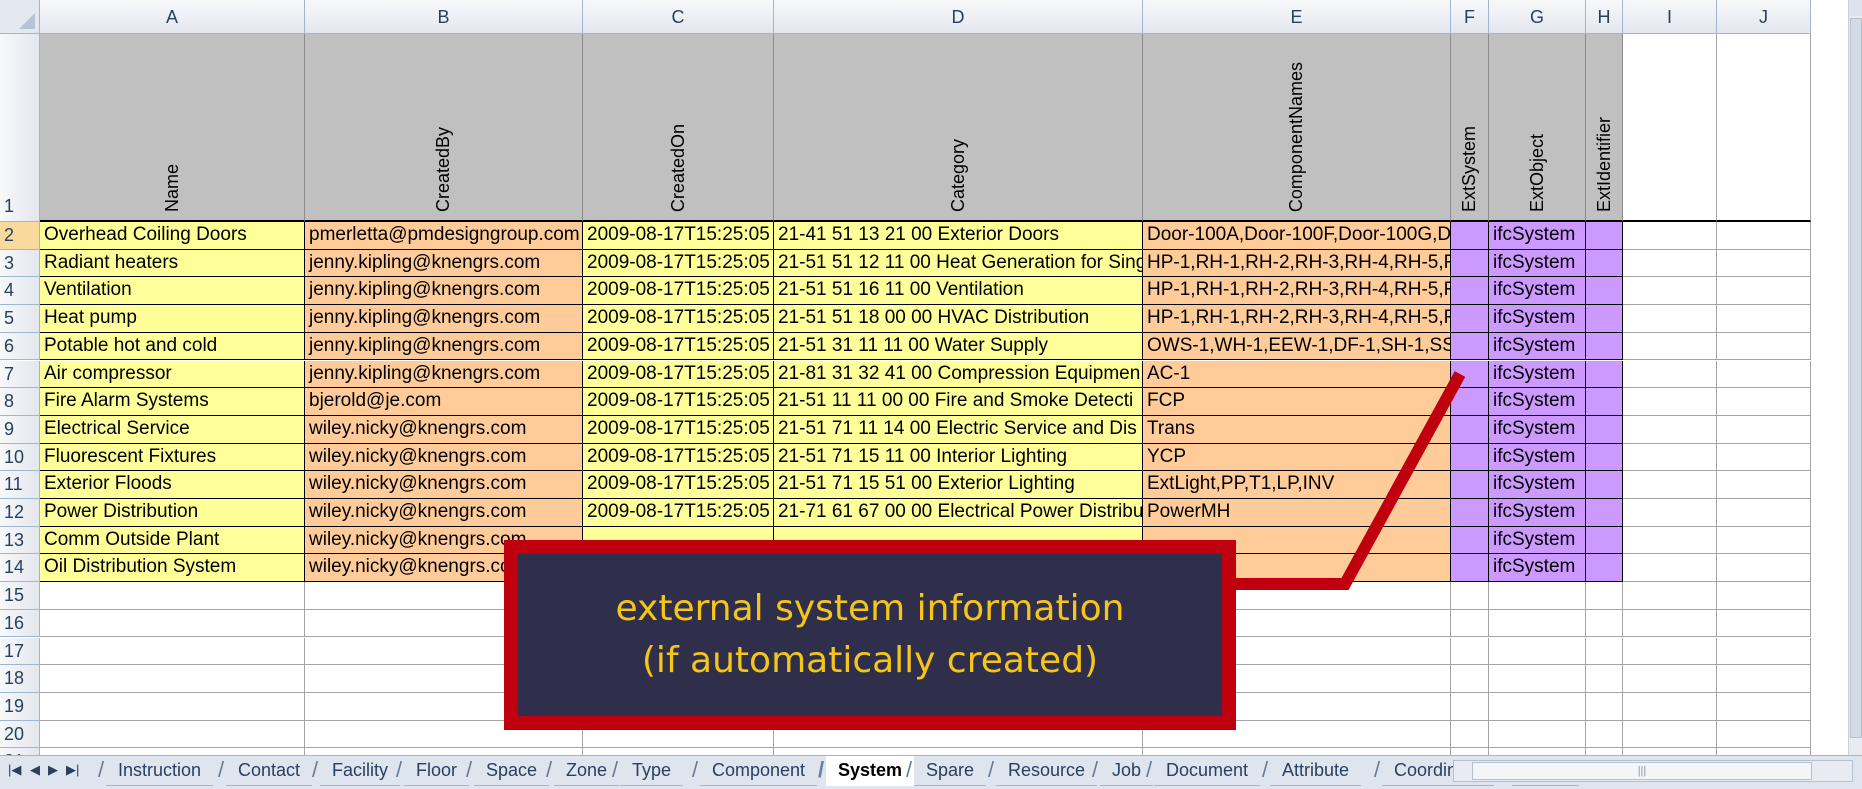 This screenshot has width=1862, height=789. What do you see at coordinates (35, 770) in the screenshot?
I see `prev-sheet-icon: ◀` at bounding box center [35, 770].